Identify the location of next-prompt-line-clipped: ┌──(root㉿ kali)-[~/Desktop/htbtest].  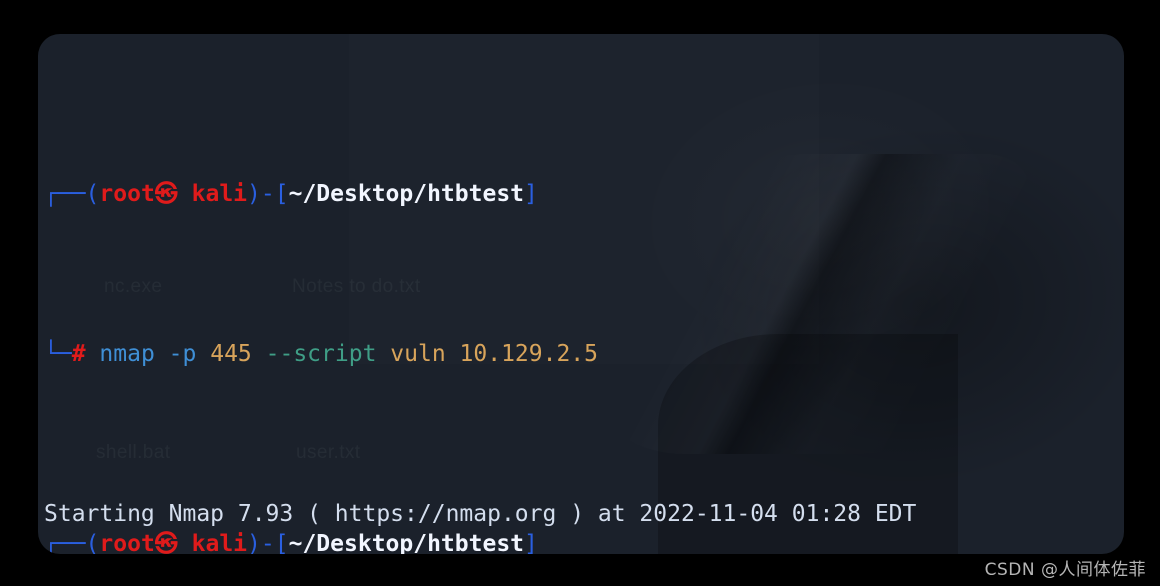
(291, 541).